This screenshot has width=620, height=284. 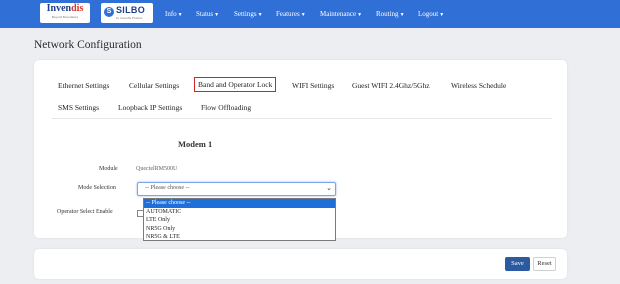 I want to click on menu-info-label: Info, so click(x=171, y=14).